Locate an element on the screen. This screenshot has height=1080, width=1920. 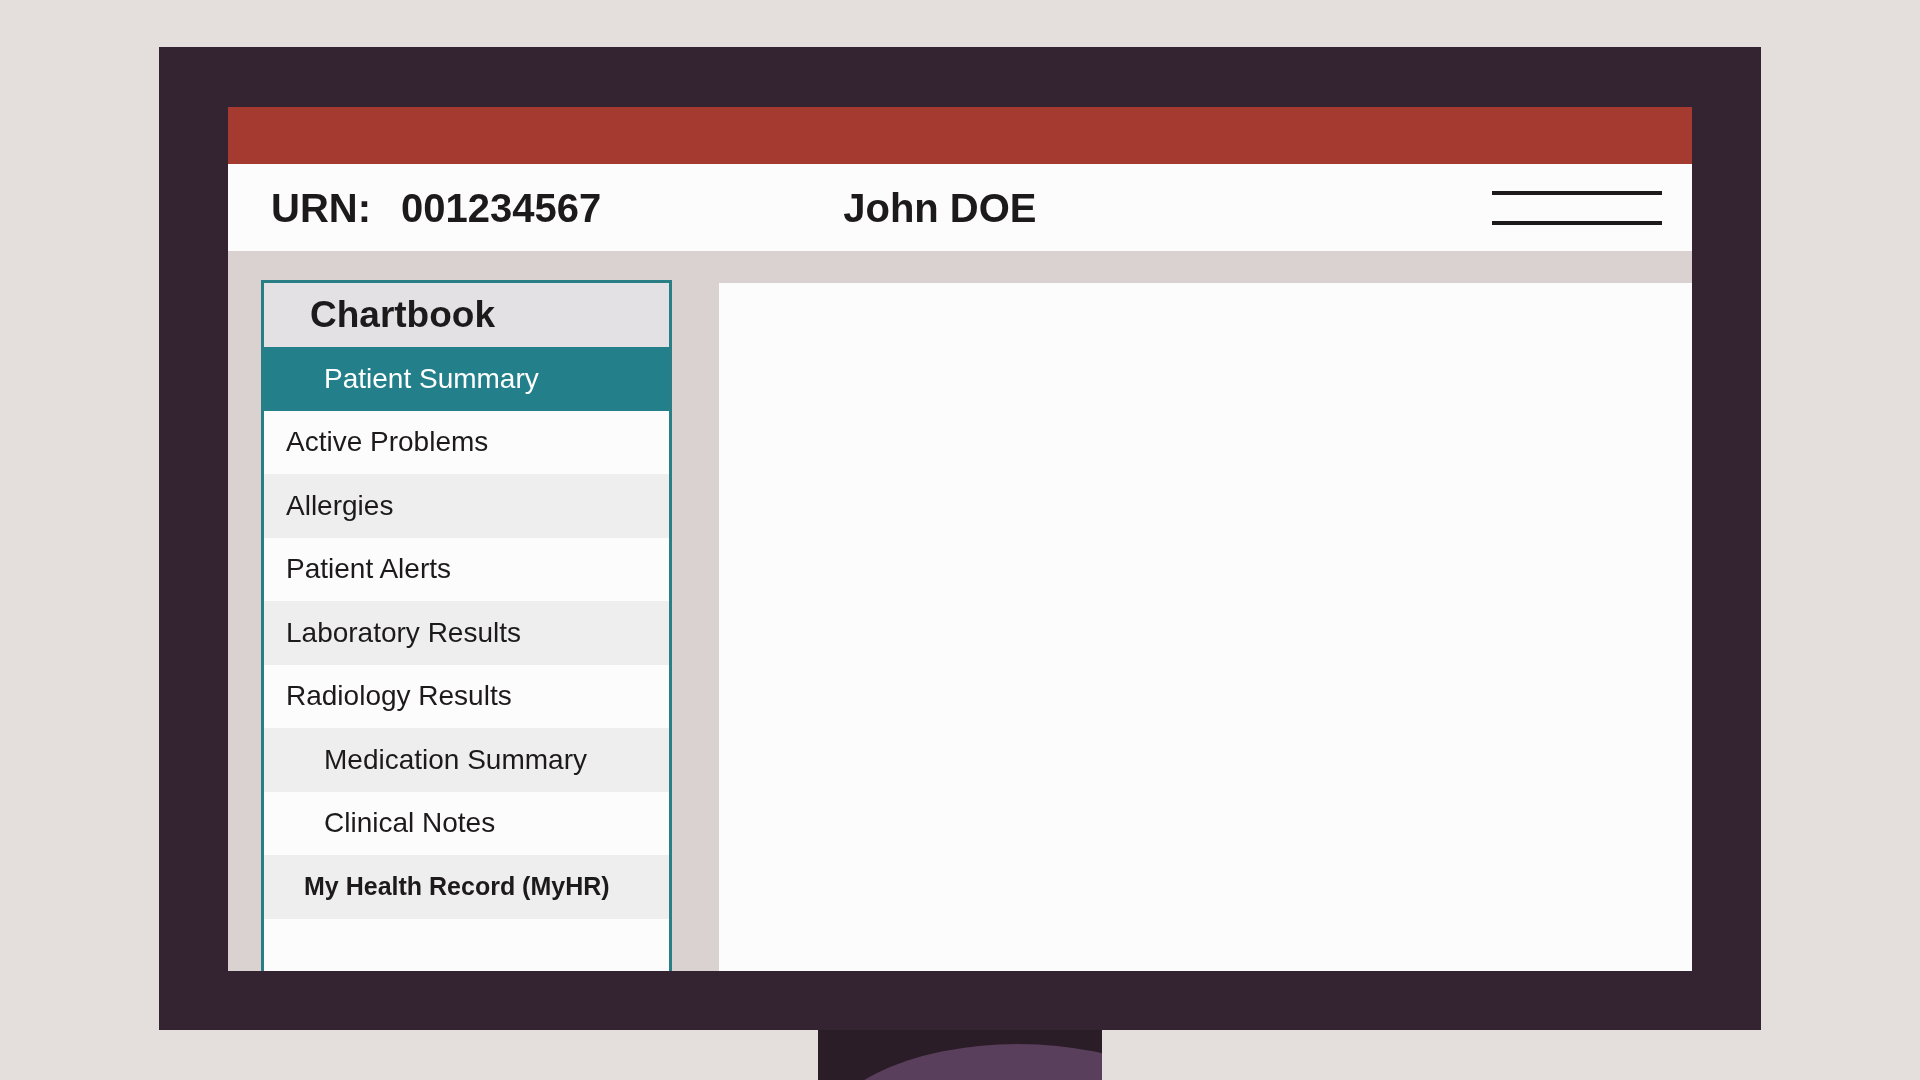
chartbook-item: Laboratory Results is located at coordinates (466, 633).